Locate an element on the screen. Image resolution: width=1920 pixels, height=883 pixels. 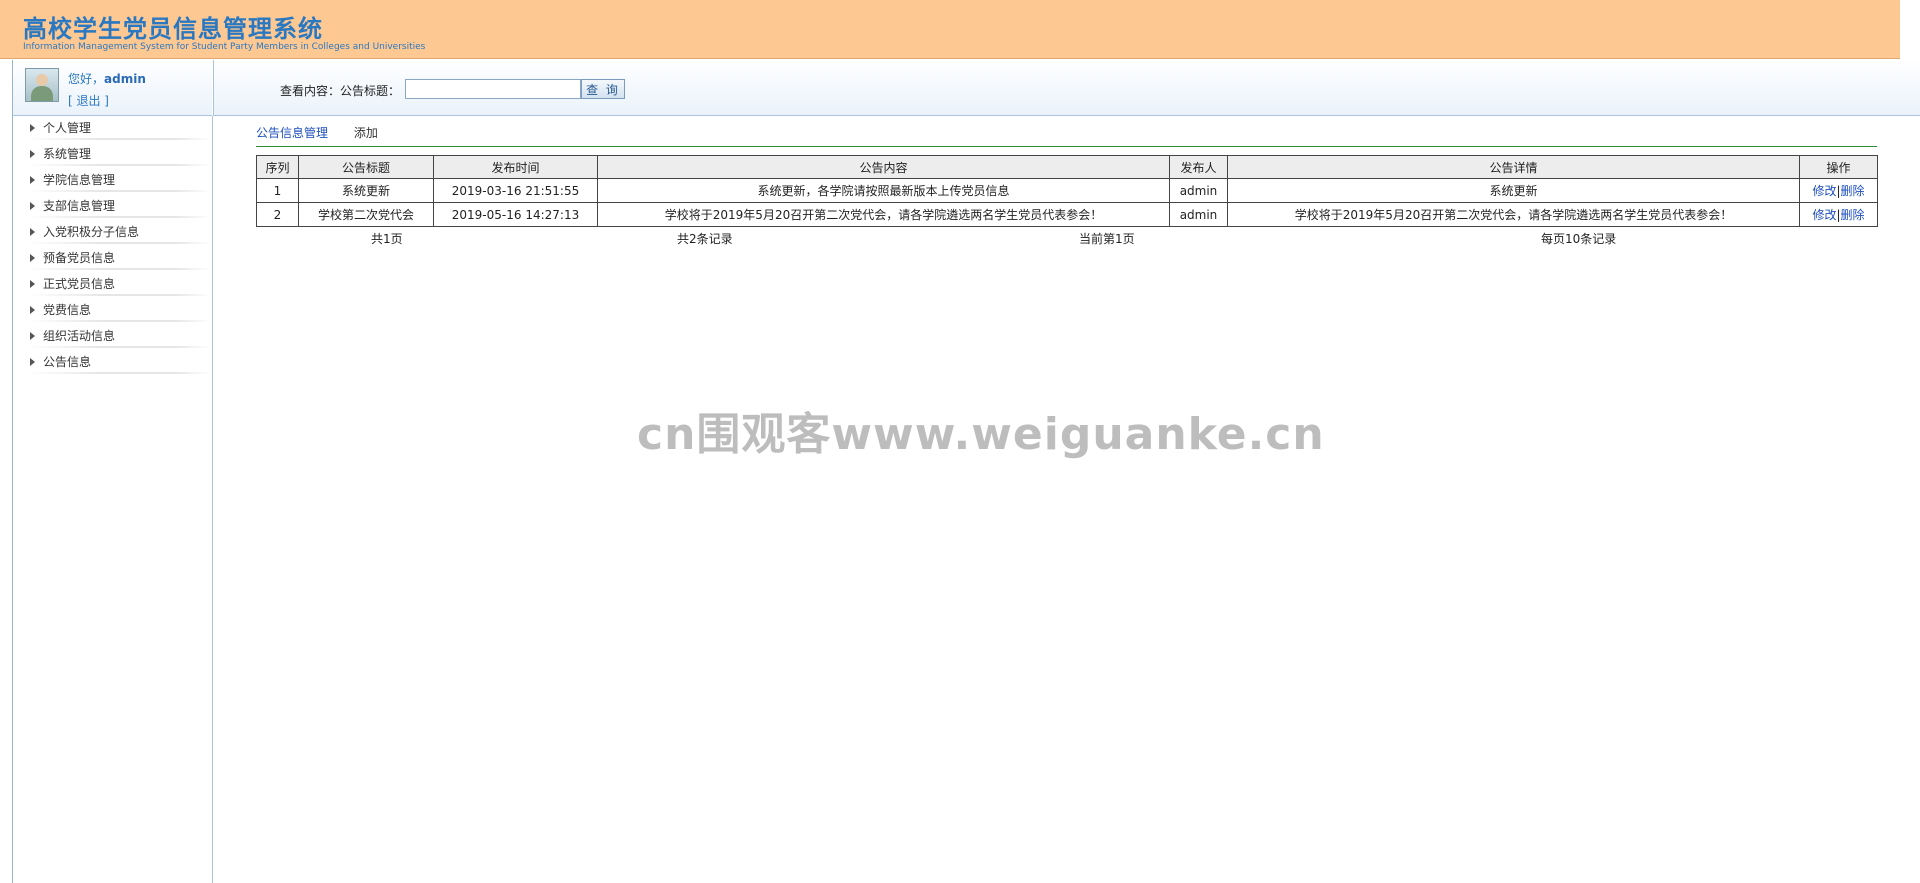
sidebar-item-college: 学院信息管理 is located at coordinates (112, 181).